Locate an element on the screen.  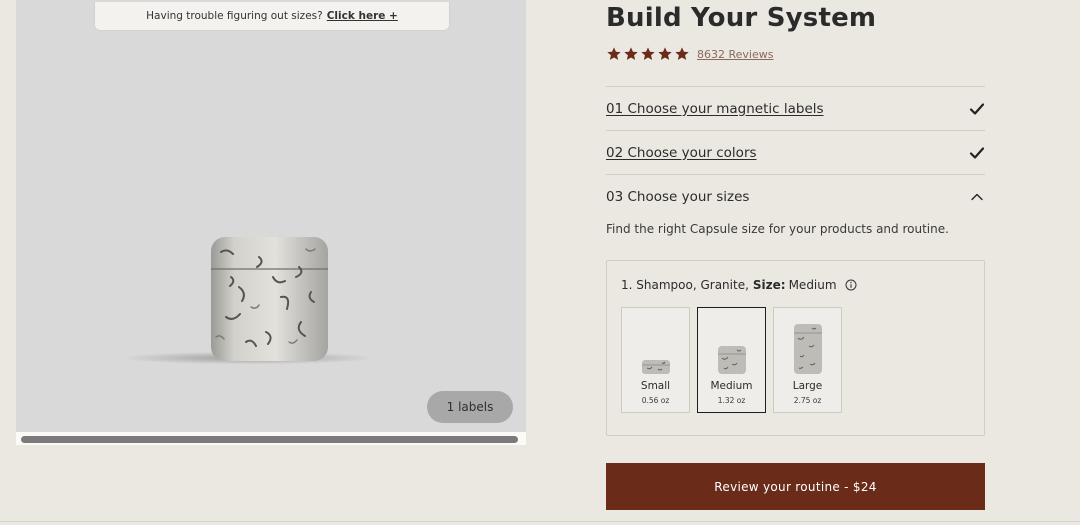
size-option-small: Small 0.56 oz is located at coordinates (655, 360).